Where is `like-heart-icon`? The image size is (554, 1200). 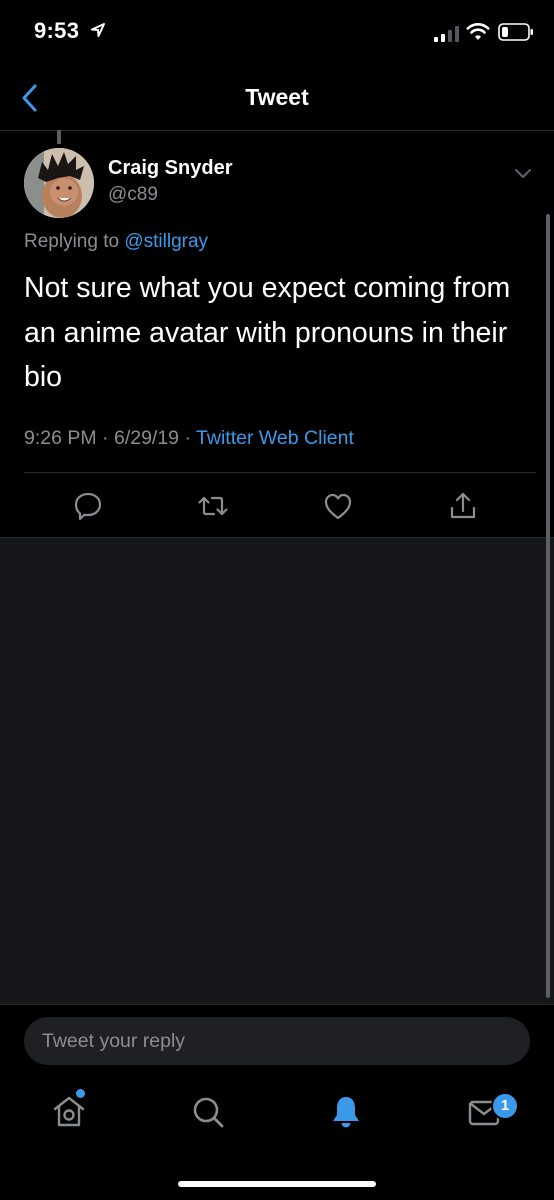
like-heart-icon is located at coordinates (338, 506).